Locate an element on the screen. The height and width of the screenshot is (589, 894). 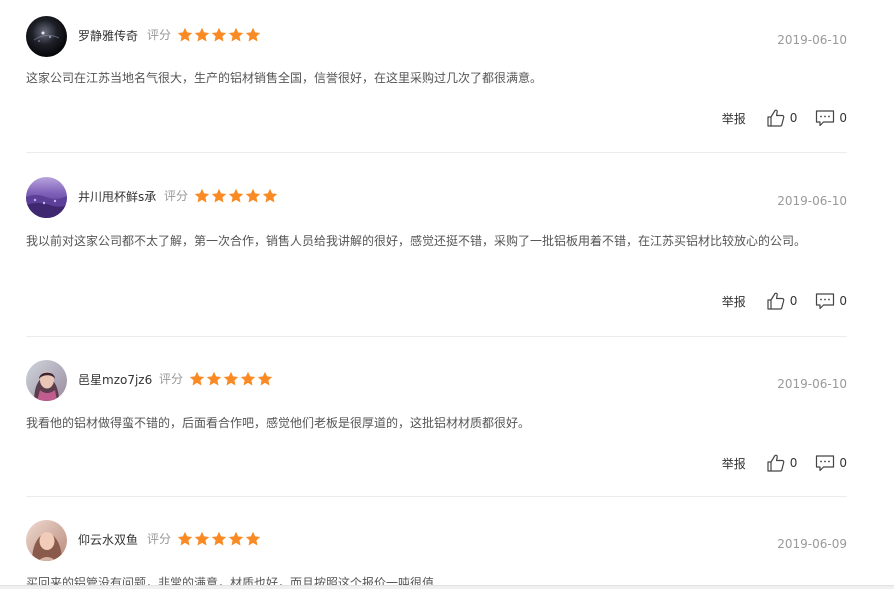
username: 邑星mzo7jz6 is located at coordinates (115, 380).